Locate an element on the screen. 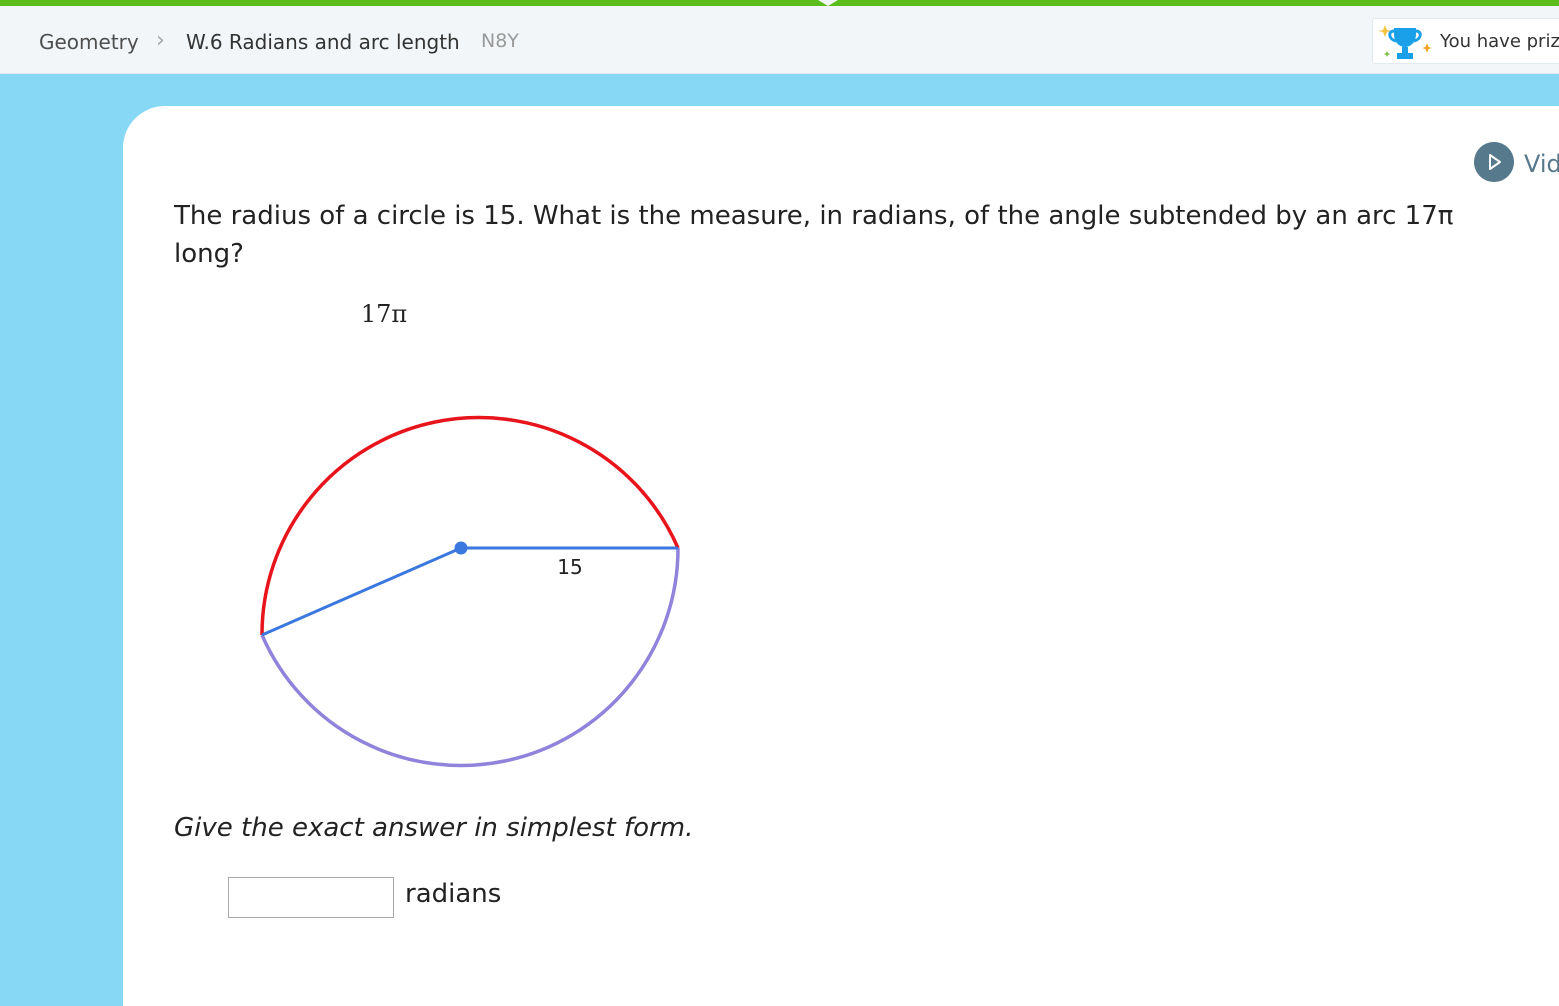 This screenshot has width=1559, height=1006. breadcrumb-geometry: Geometry is located at coordinates (89, 42).